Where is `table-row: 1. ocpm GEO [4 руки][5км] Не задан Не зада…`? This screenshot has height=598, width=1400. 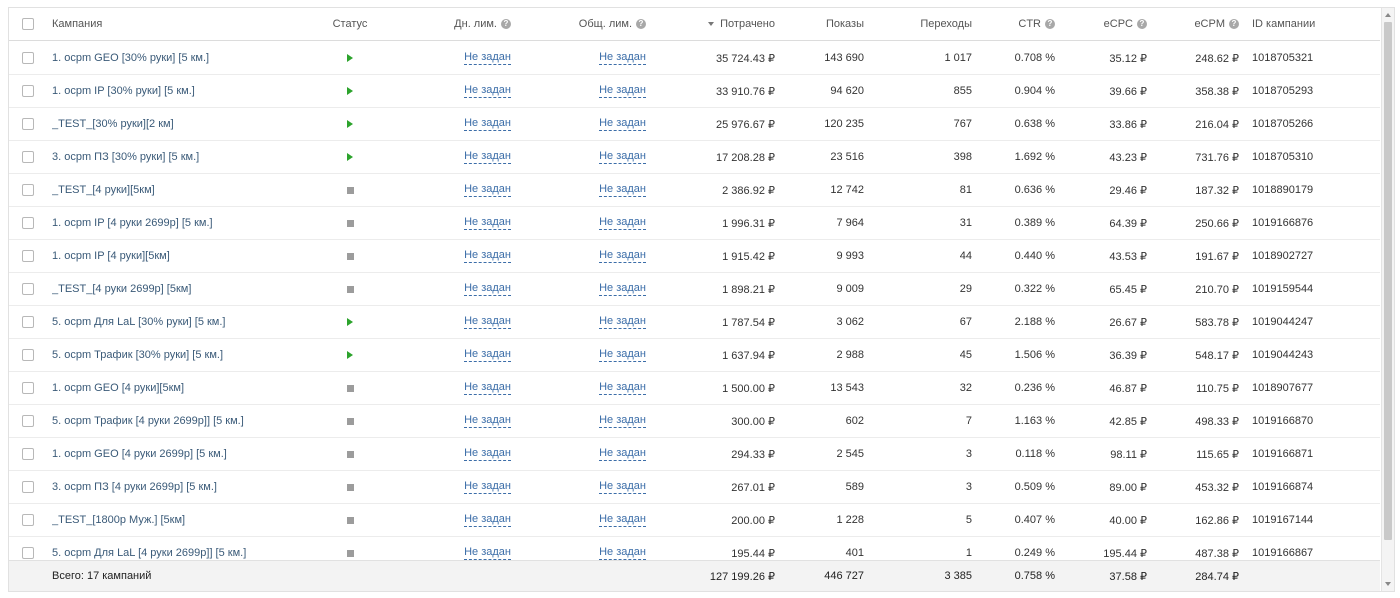
table-row: 1. ocpm GEO [4 руки][5км] Не задан Не зада… is located at coordinates (694, 388).